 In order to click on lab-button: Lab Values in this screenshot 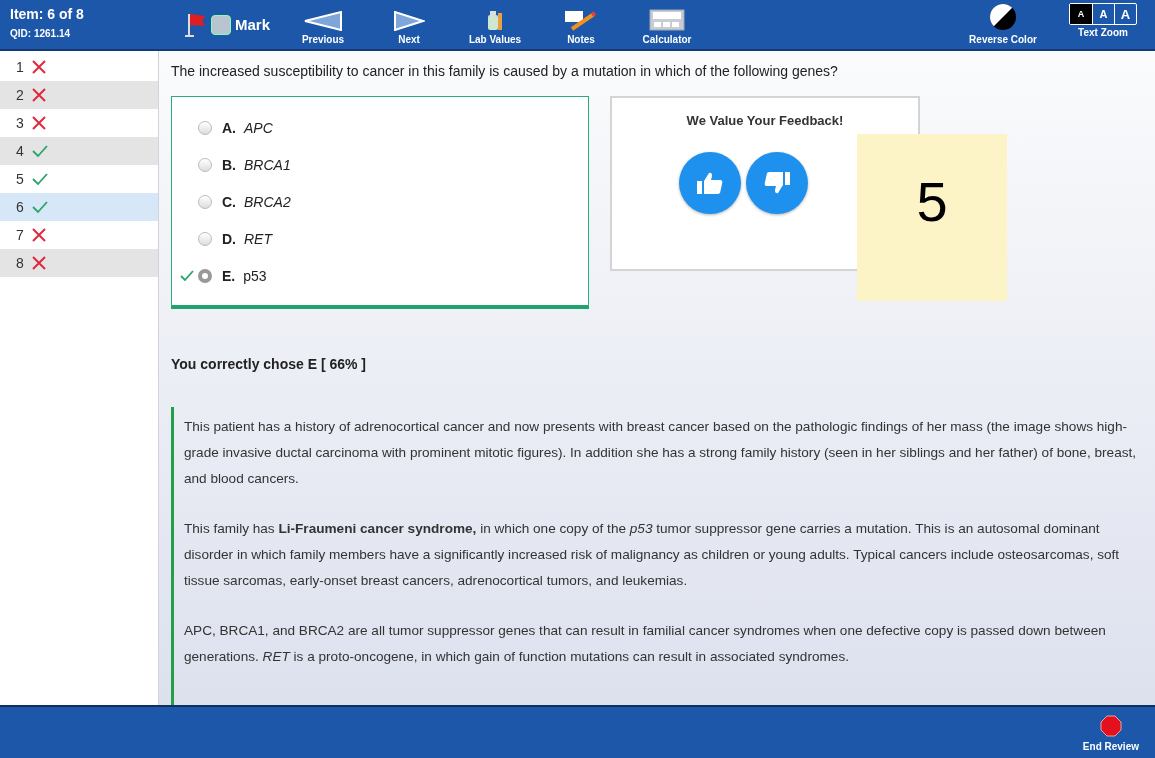, I will do `click(495, 24)`.